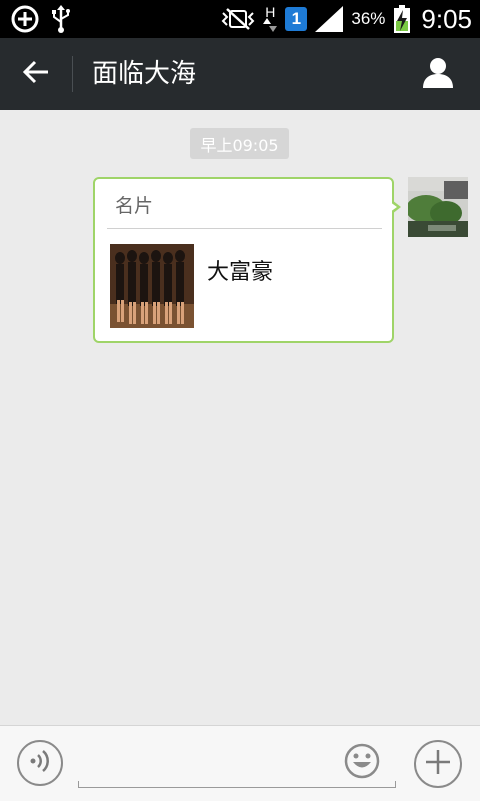  I want to click on usb-icon, so click(61, 19).